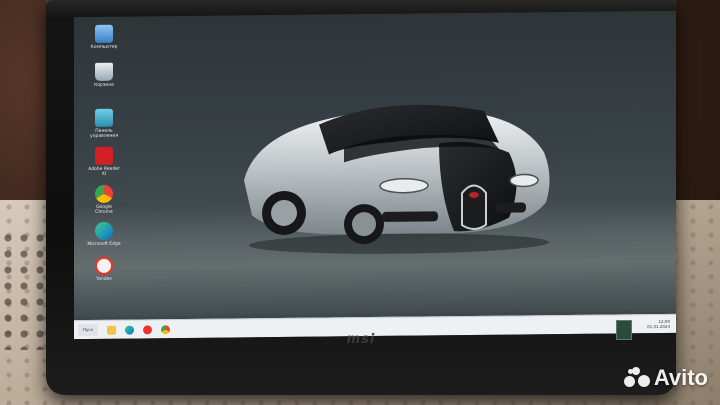  Describe the element at coordinates (624, 330) in the screenshot. I see `monitor-sticker` at that location.